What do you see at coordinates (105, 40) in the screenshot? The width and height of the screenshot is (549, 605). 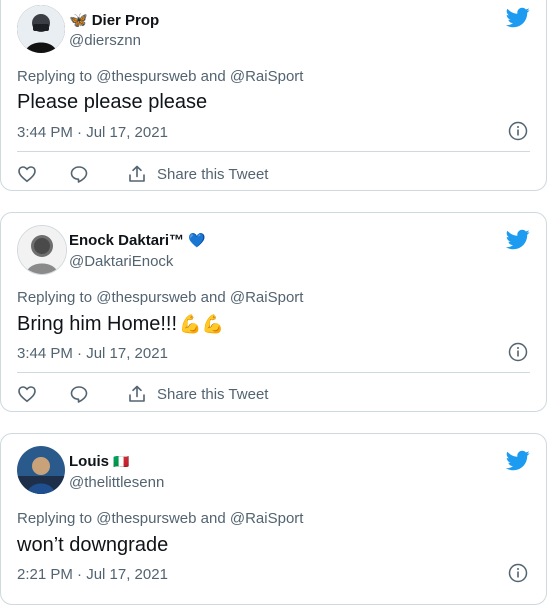 I see `user-handle: @diersznn` at bounding box center [105, 40].